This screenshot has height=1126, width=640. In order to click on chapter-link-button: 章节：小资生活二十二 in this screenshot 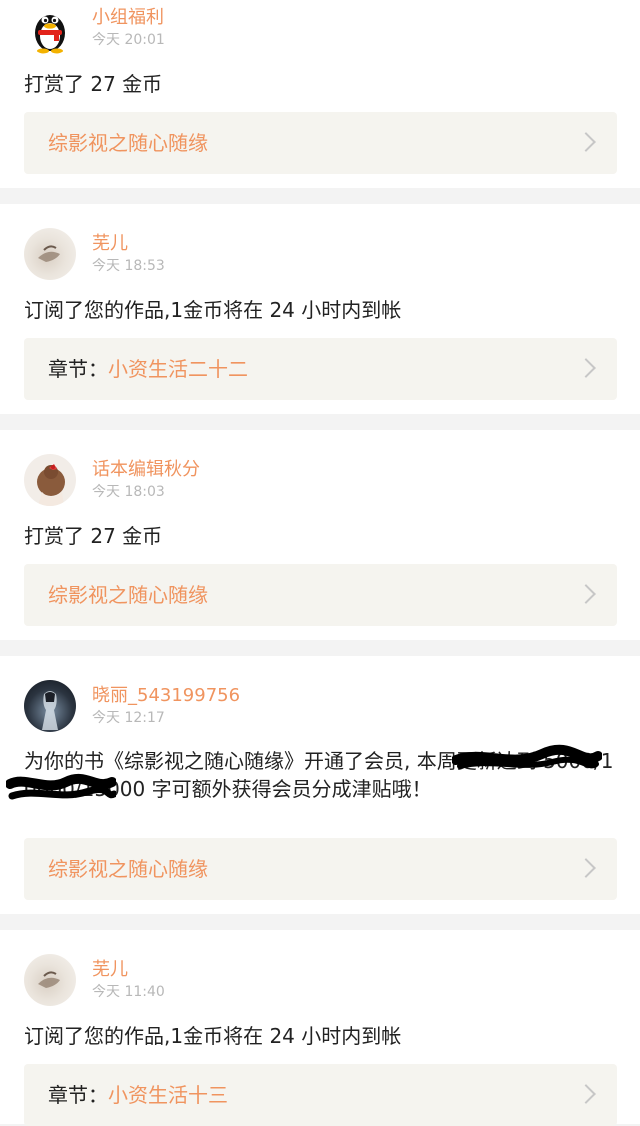, I will do `click(320, 369)`.